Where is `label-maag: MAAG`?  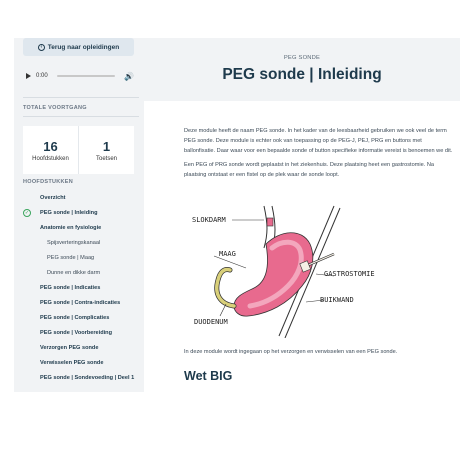
label-maag: MAAG is located at coordinates (227, 254).